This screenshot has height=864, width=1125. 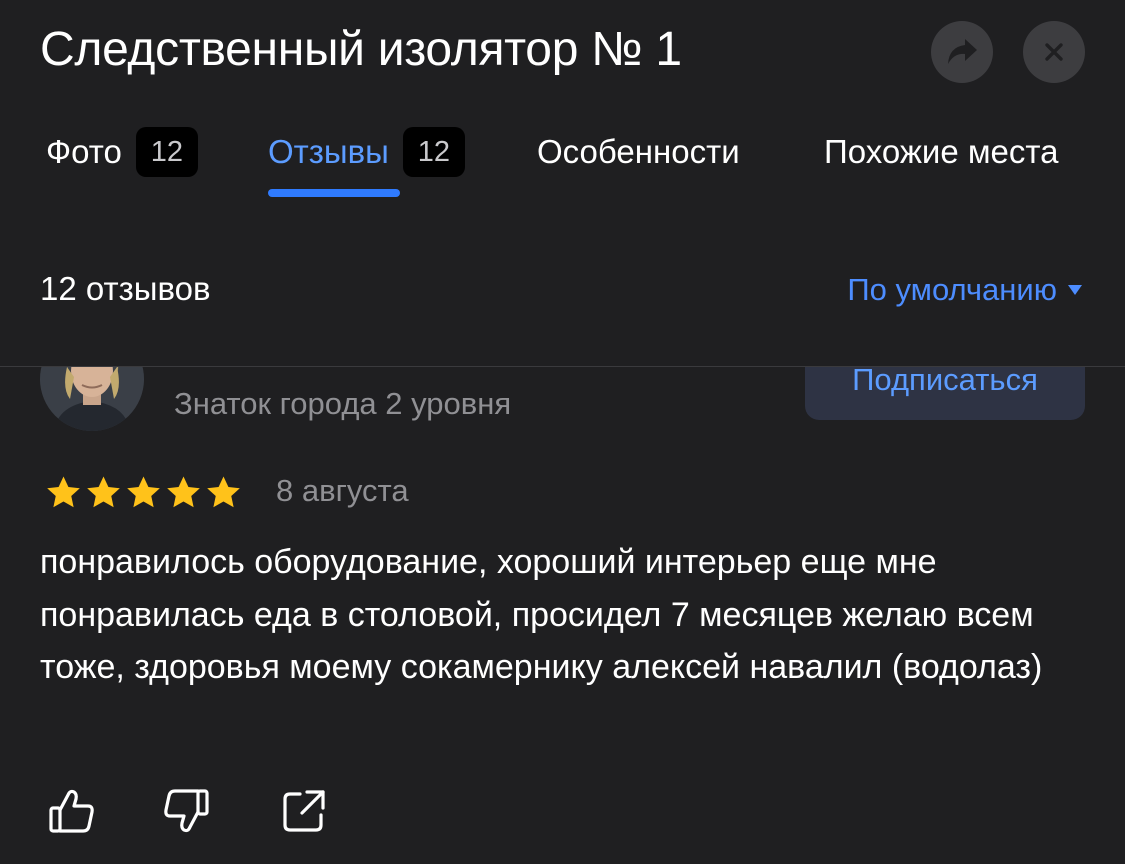 I want to click on reviews-toolbar: 12 отзывов По умолчанию, so click(x=562, y=295).